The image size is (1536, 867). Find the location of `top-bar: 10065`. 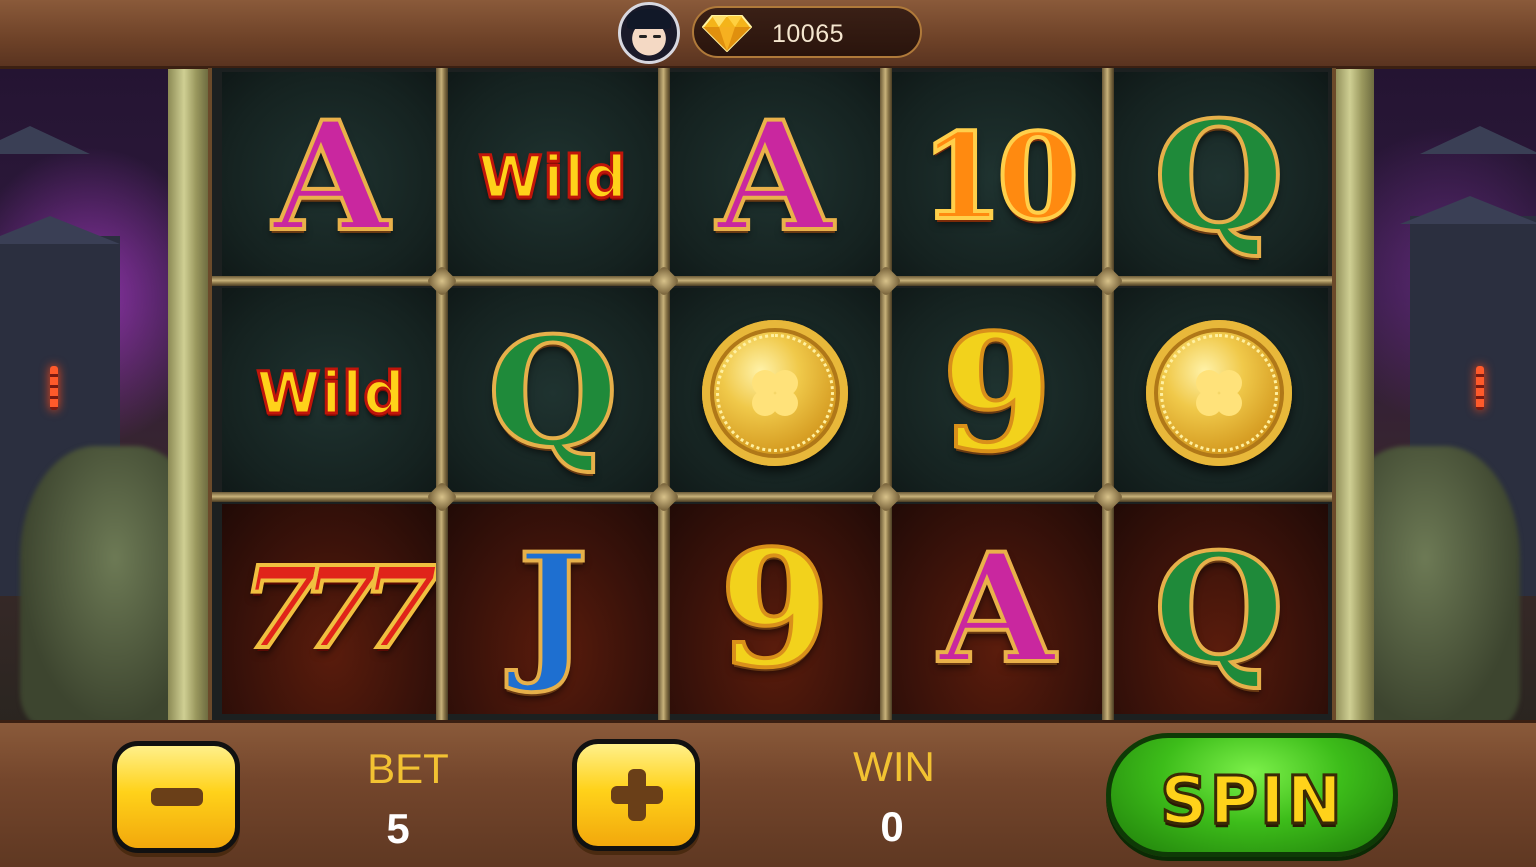

top-bar: 10065 is located at coordinates (768, 34).